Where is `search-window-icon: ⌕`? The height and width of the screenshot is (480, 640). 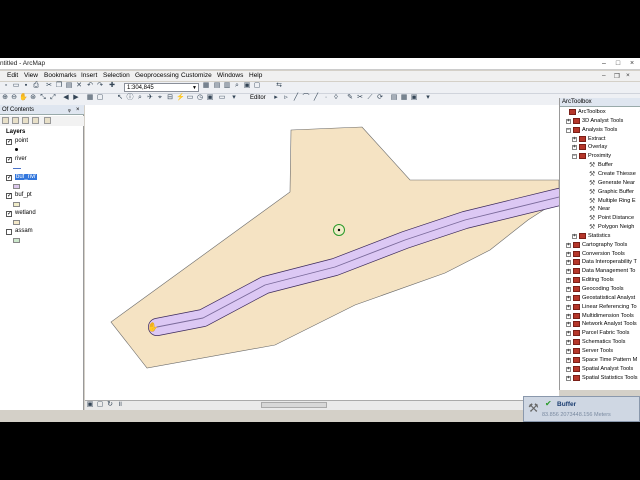 search-window-icon: ⌕ is located at coordinates (237, 86).